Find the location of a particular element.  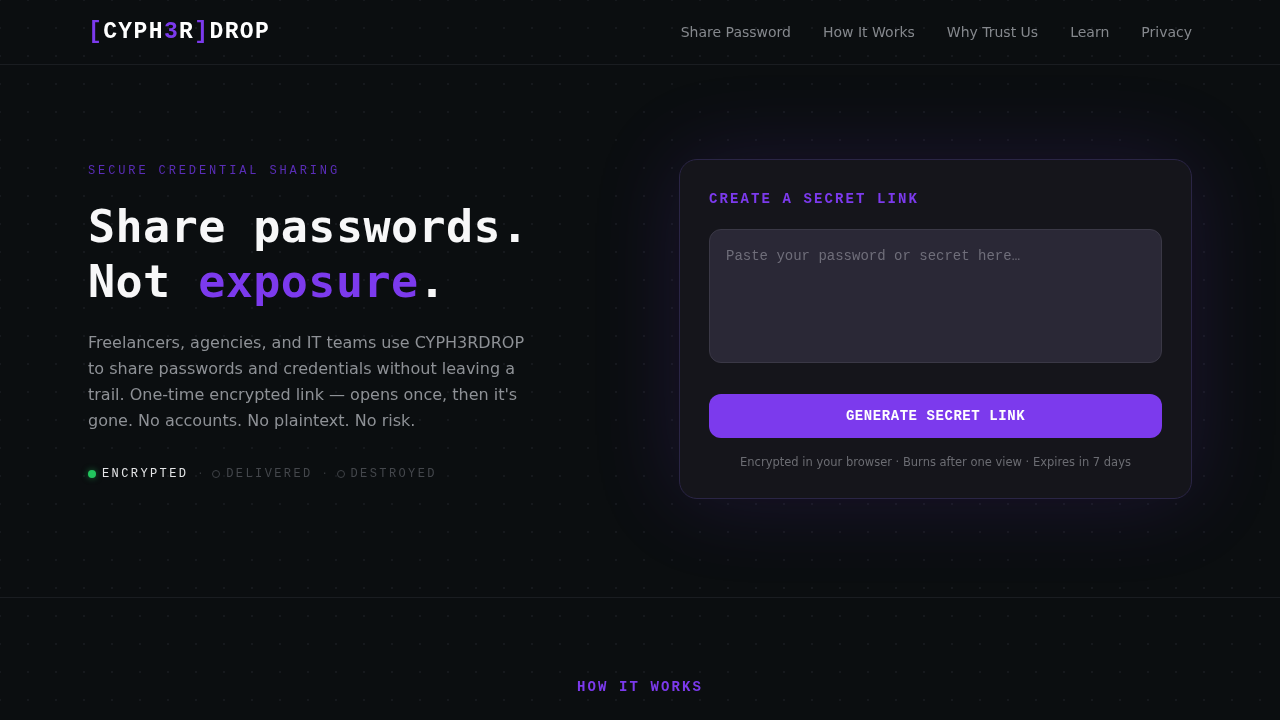

nav-link: Share Password is located at coordinates (735, 32).